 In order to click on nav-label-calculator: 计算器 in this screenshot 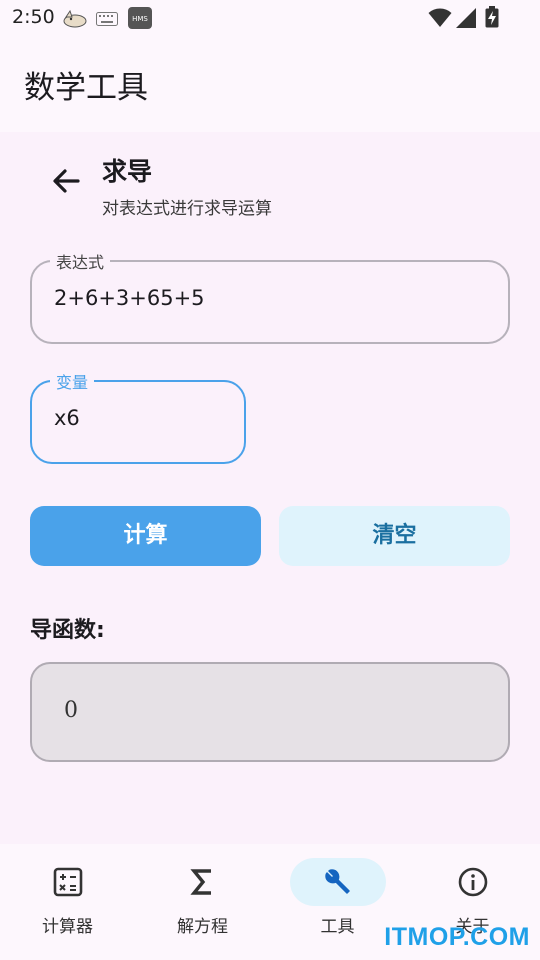, I will do `click(67, 927)`.